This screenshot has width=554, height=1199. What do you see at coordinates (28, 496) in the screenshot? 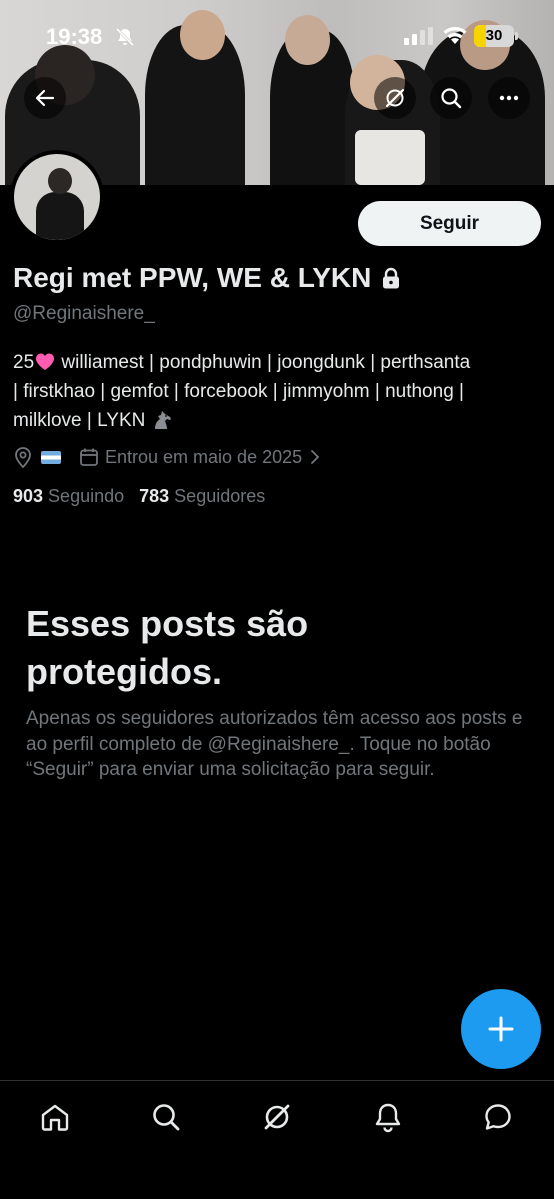
I see `following-count: 903` at bounding box center [28, 496].